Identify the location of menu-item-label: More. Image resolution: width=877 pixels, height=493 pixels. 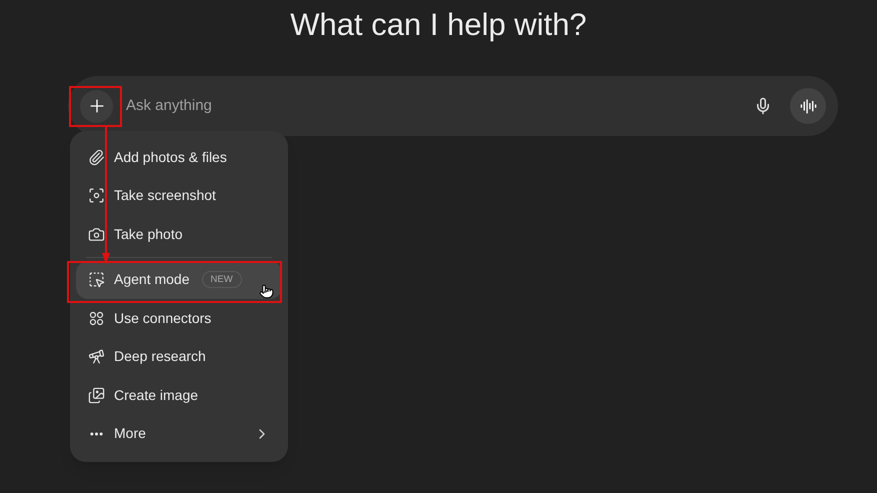
(130, 434).